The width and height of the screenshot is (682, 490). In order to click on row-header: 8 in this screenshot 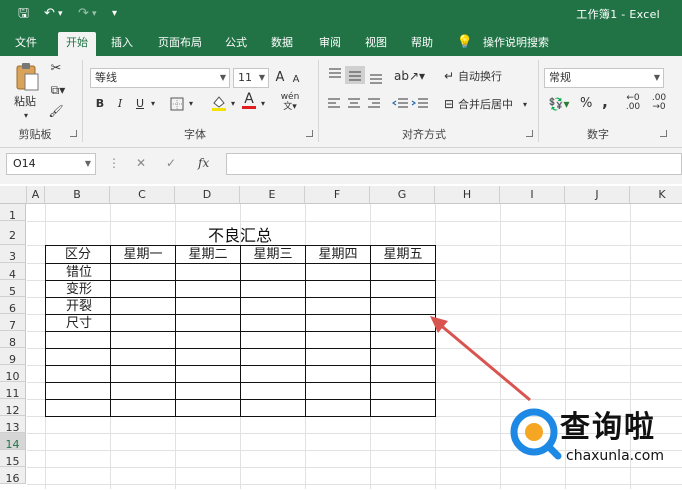, I will do `click(13, 340)`.